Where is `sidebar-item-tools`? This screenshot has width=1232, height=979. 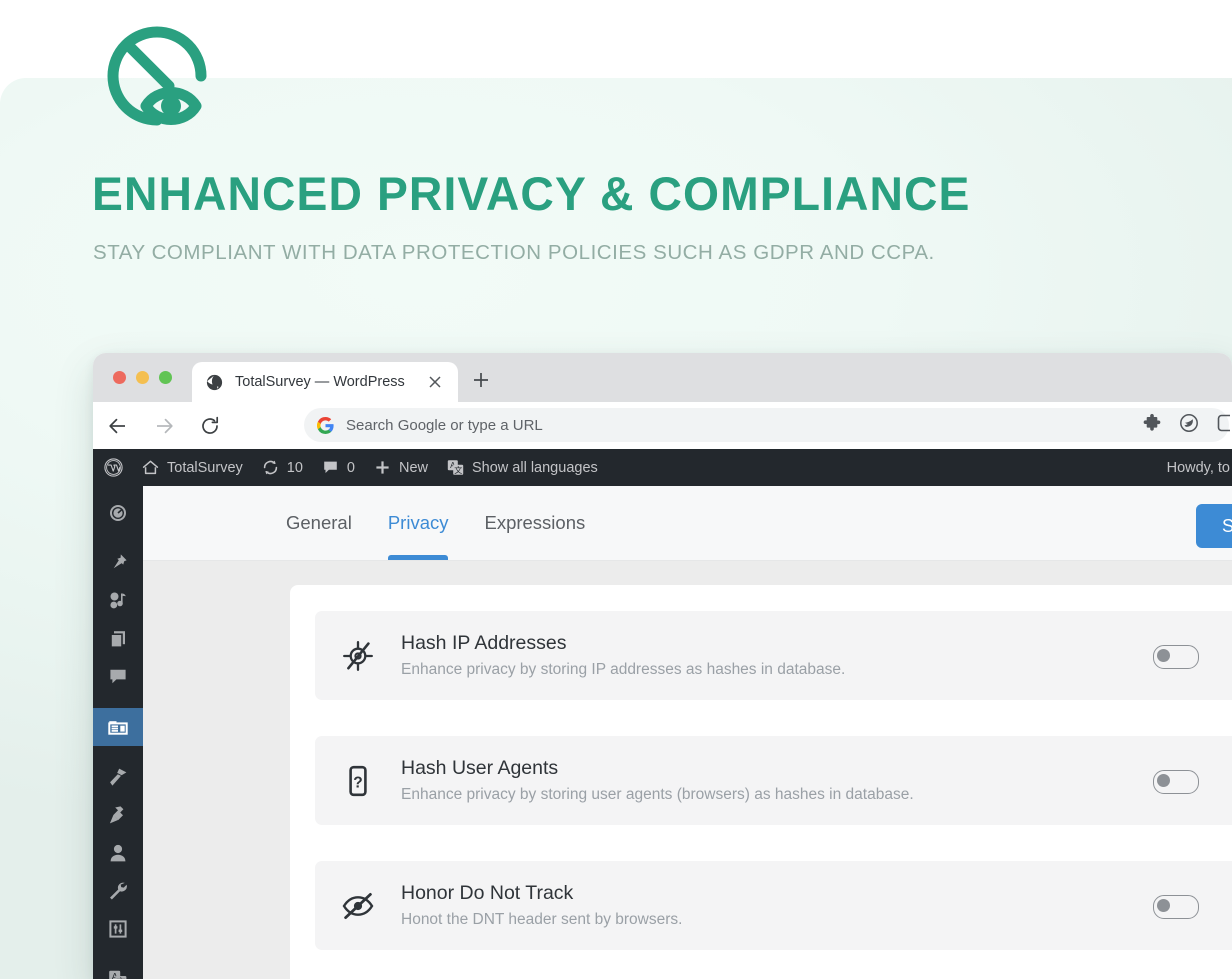 sidebar-item-tools is located at coordinates (118, 891).